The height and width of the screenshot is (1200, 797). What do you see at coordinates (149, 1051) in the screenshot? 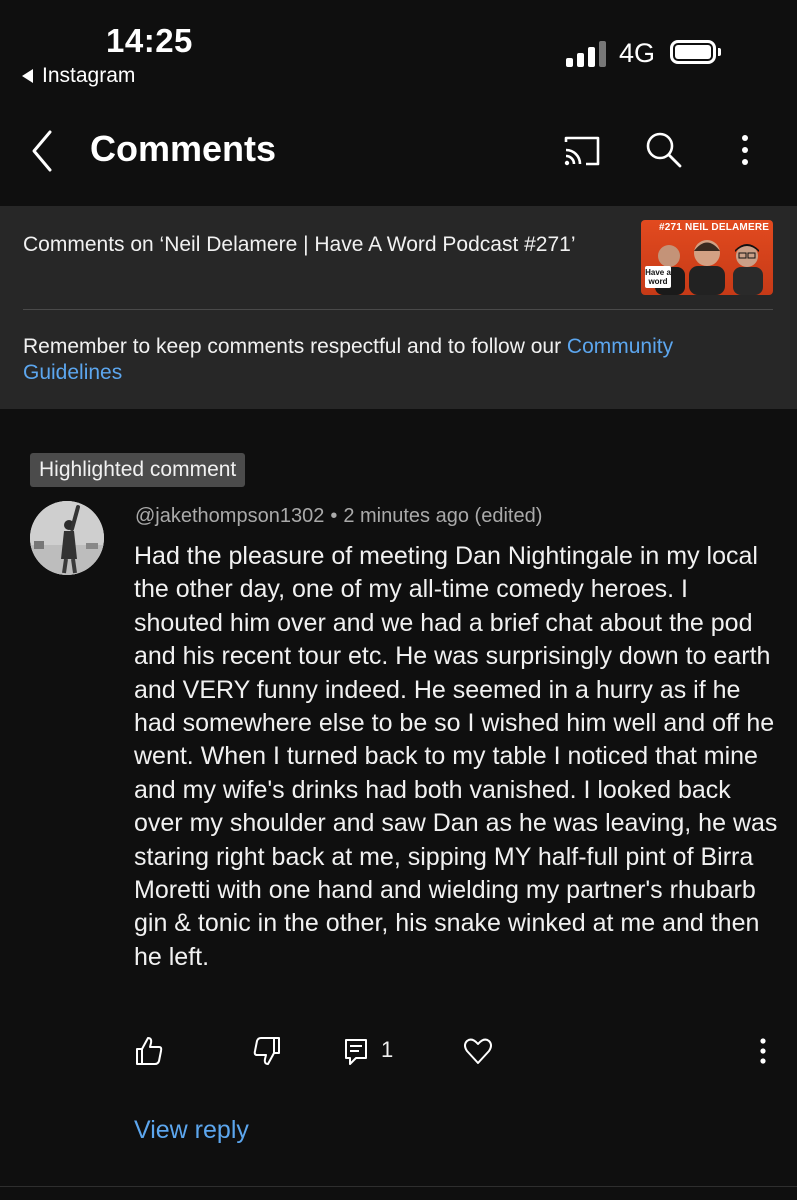
I see `thumbs-up-icon` at bounding box center [149, 1051].